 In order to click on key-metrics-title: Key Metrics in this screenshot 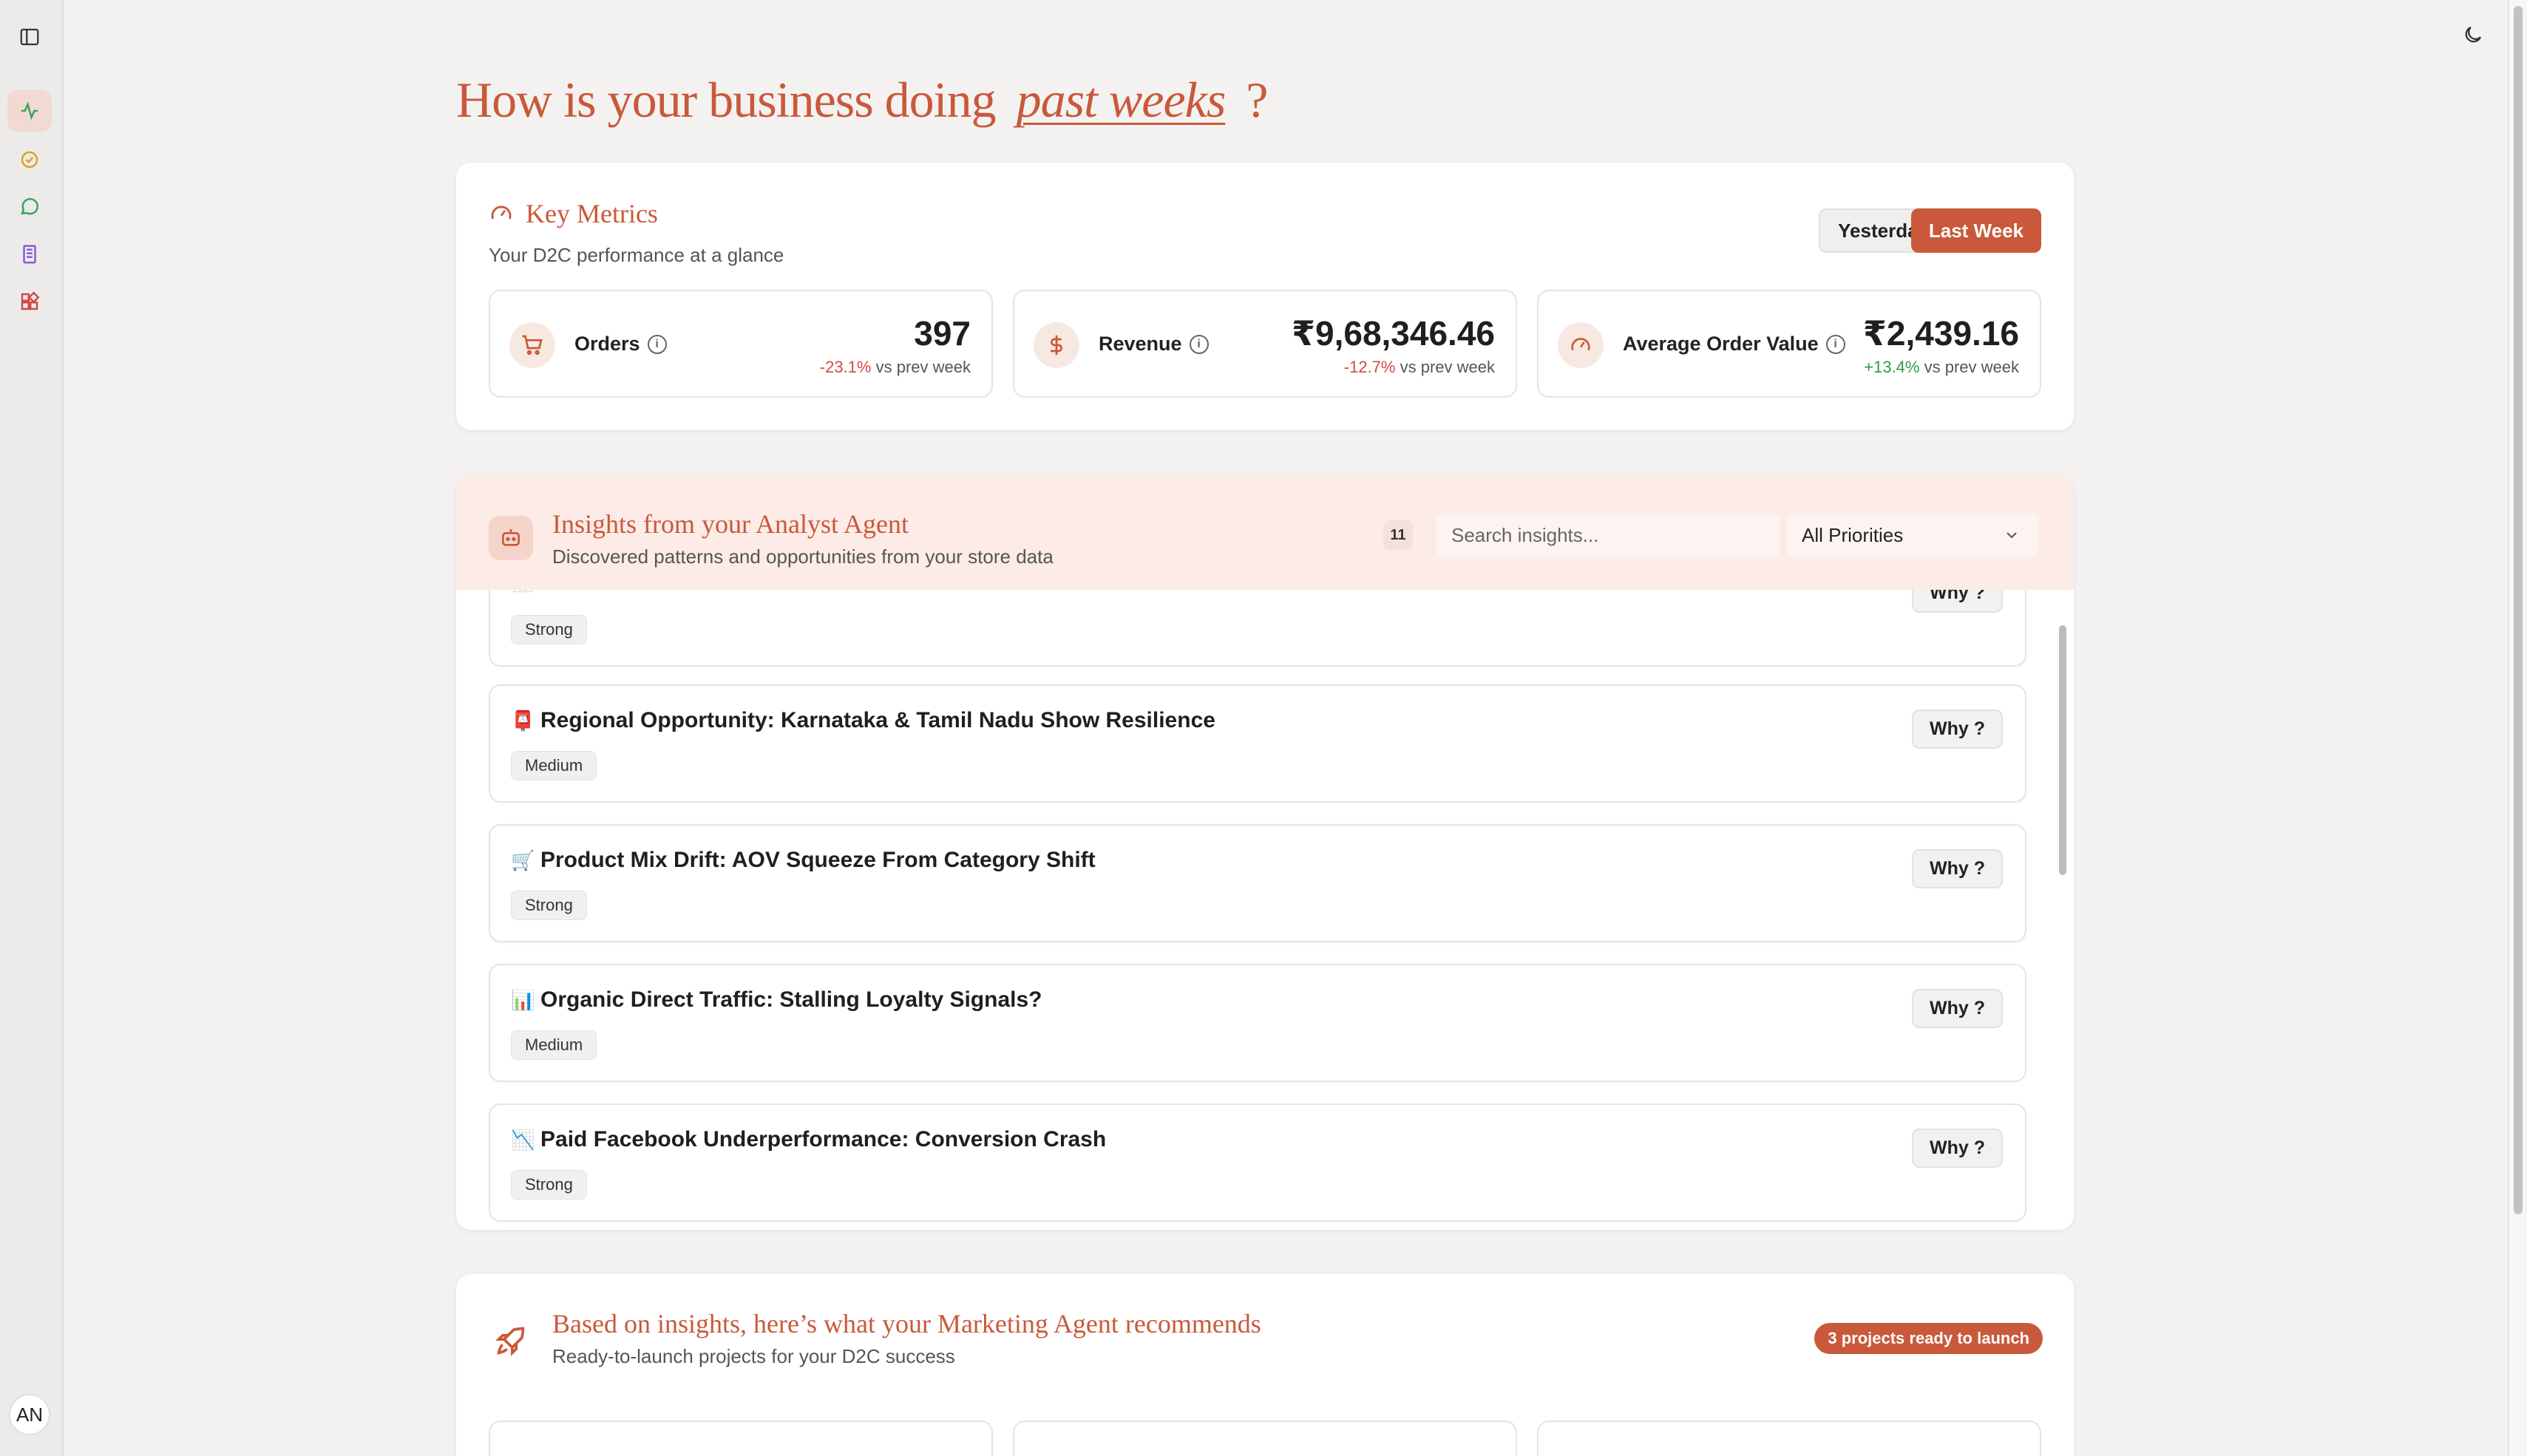, I will do `click(592, 213)`.